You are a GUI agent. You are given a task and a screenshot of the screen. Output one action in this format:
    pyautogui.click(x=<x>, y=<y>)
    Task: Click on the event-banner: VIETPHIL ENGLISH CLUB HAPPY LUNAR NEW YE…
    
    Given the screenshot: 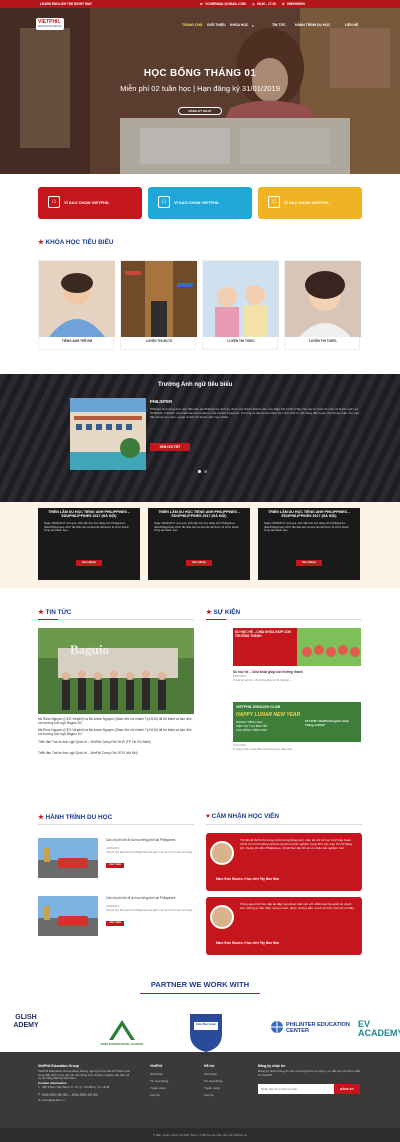 What is the action you would take?
    pyautogui.click(x=297, y=722)
    